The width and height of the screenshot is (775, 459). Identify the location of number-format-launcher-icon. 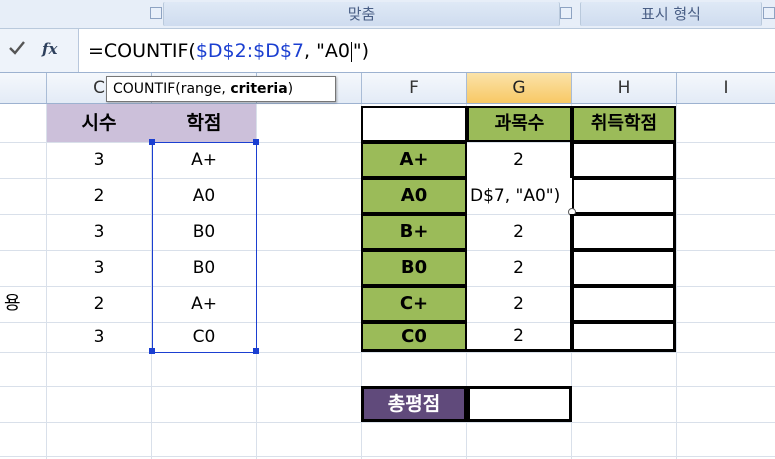
(769, 13).